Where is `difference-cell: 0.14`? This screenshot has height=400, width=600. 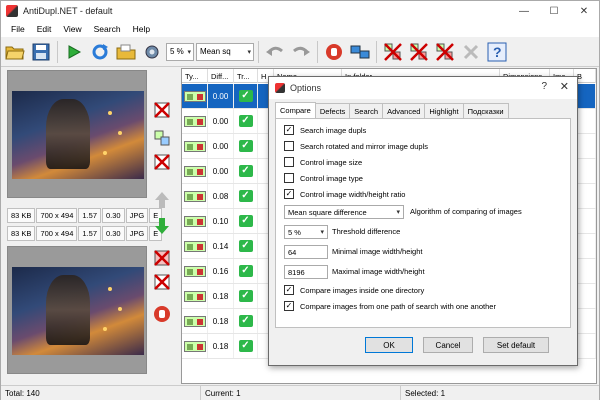
difference-cell: 0.14 is located at coordinates (221, 246).